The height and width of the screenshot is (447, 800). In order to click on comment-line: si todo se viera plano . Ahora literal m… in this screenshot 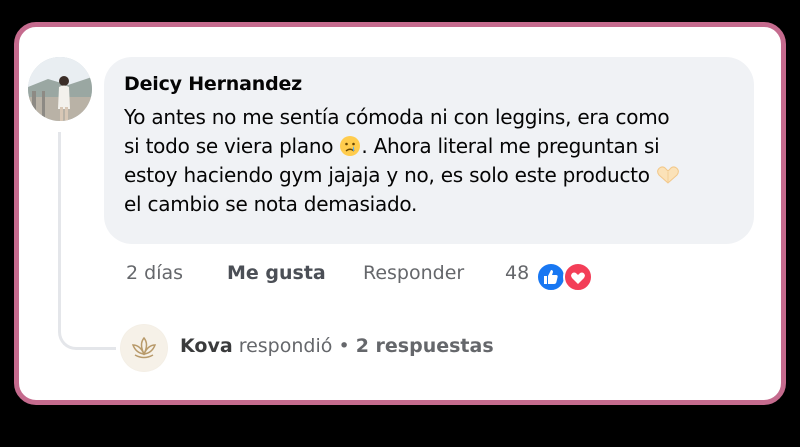, I will do `click(429, 146)`.